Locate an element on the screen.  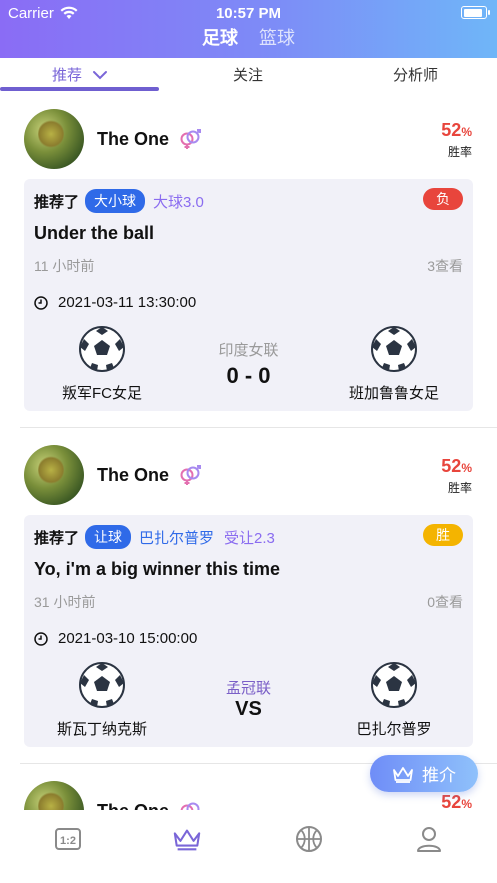
tab-basketball: 篮球 is located at coordinates (277, 37).